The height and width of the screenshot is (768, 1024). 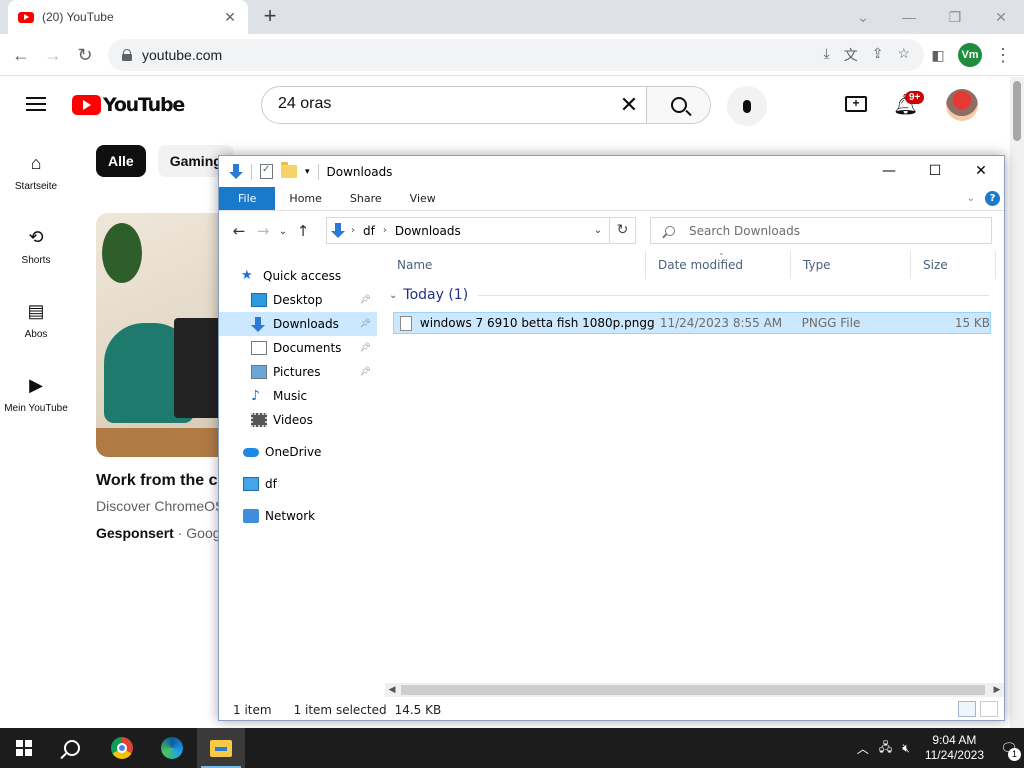 I want to click on taskbar-edge, so click(x=172, y=748).